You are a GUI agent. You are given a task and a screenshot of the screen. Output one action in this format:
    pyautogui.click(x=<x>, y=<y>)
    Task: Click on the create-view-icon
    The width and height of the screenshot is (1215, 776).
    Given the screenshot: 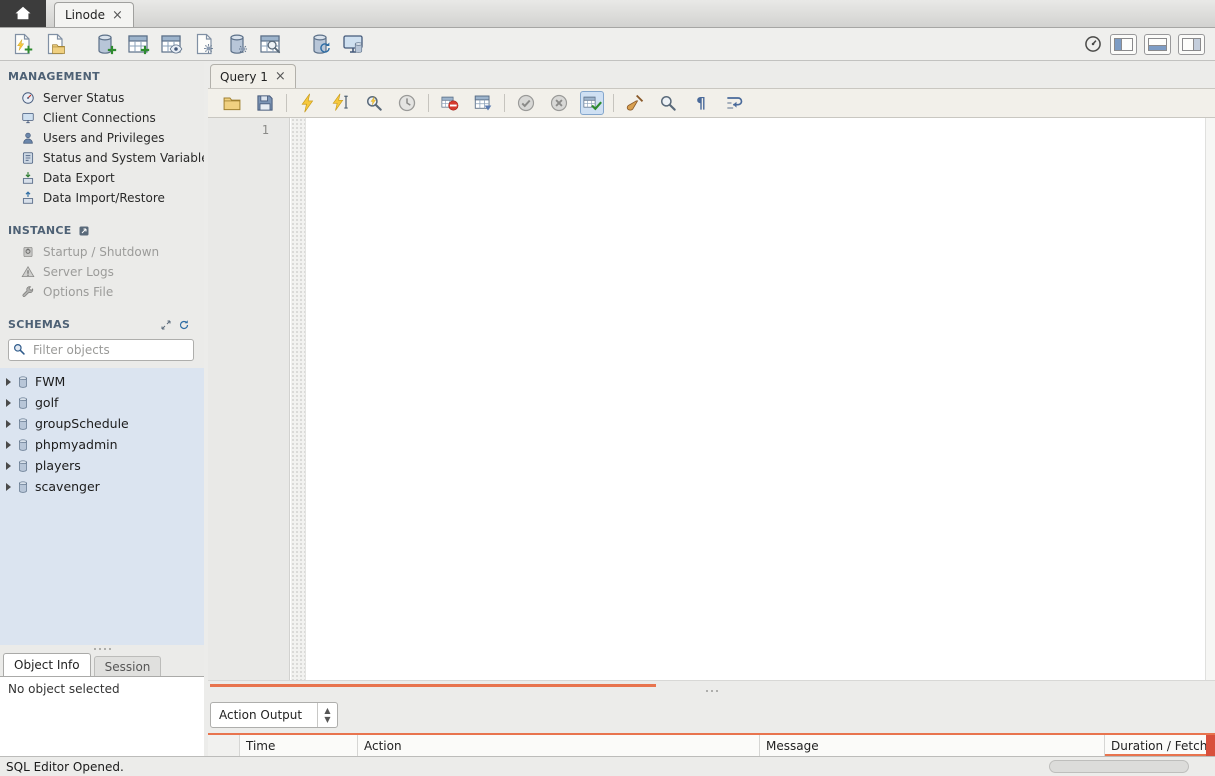 What is the action you would take?
    pyautogui.click(x=171, y=44)
    